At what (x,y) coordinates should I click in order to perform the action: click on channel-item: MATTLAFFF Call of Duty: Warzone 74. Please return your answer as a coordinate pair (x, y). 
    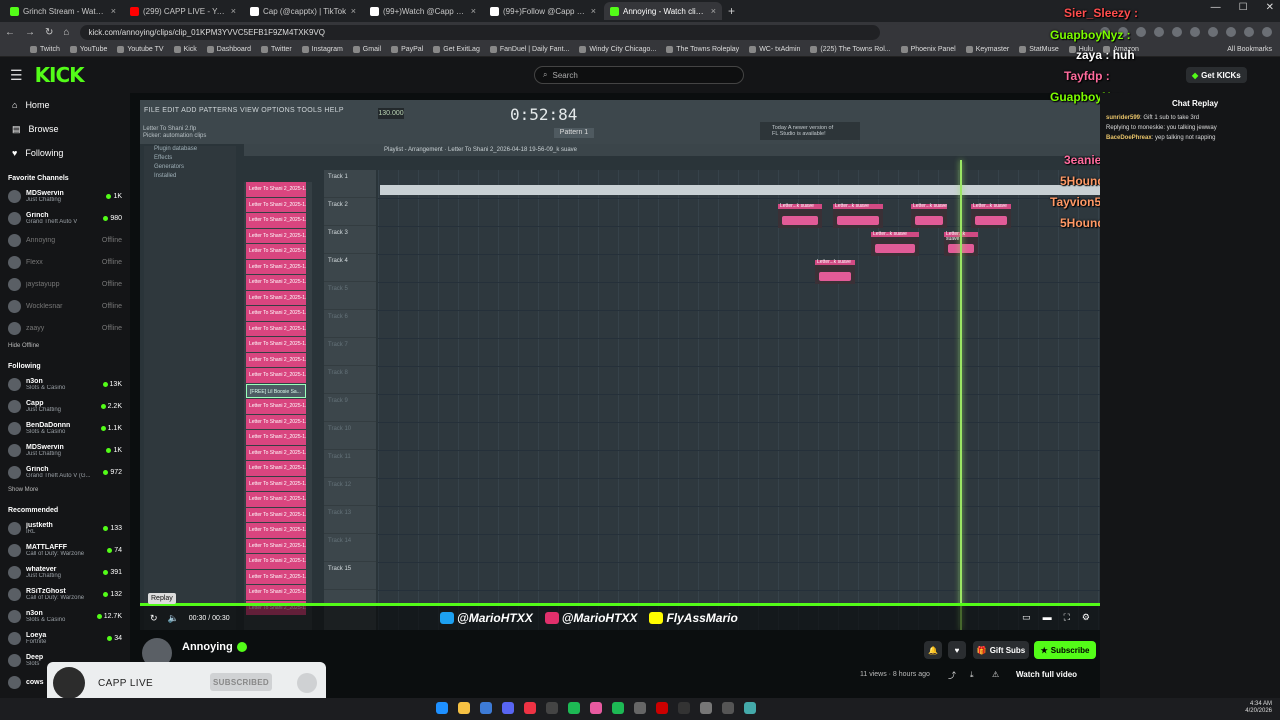
    Looking at the image, I should click on (65, 550).